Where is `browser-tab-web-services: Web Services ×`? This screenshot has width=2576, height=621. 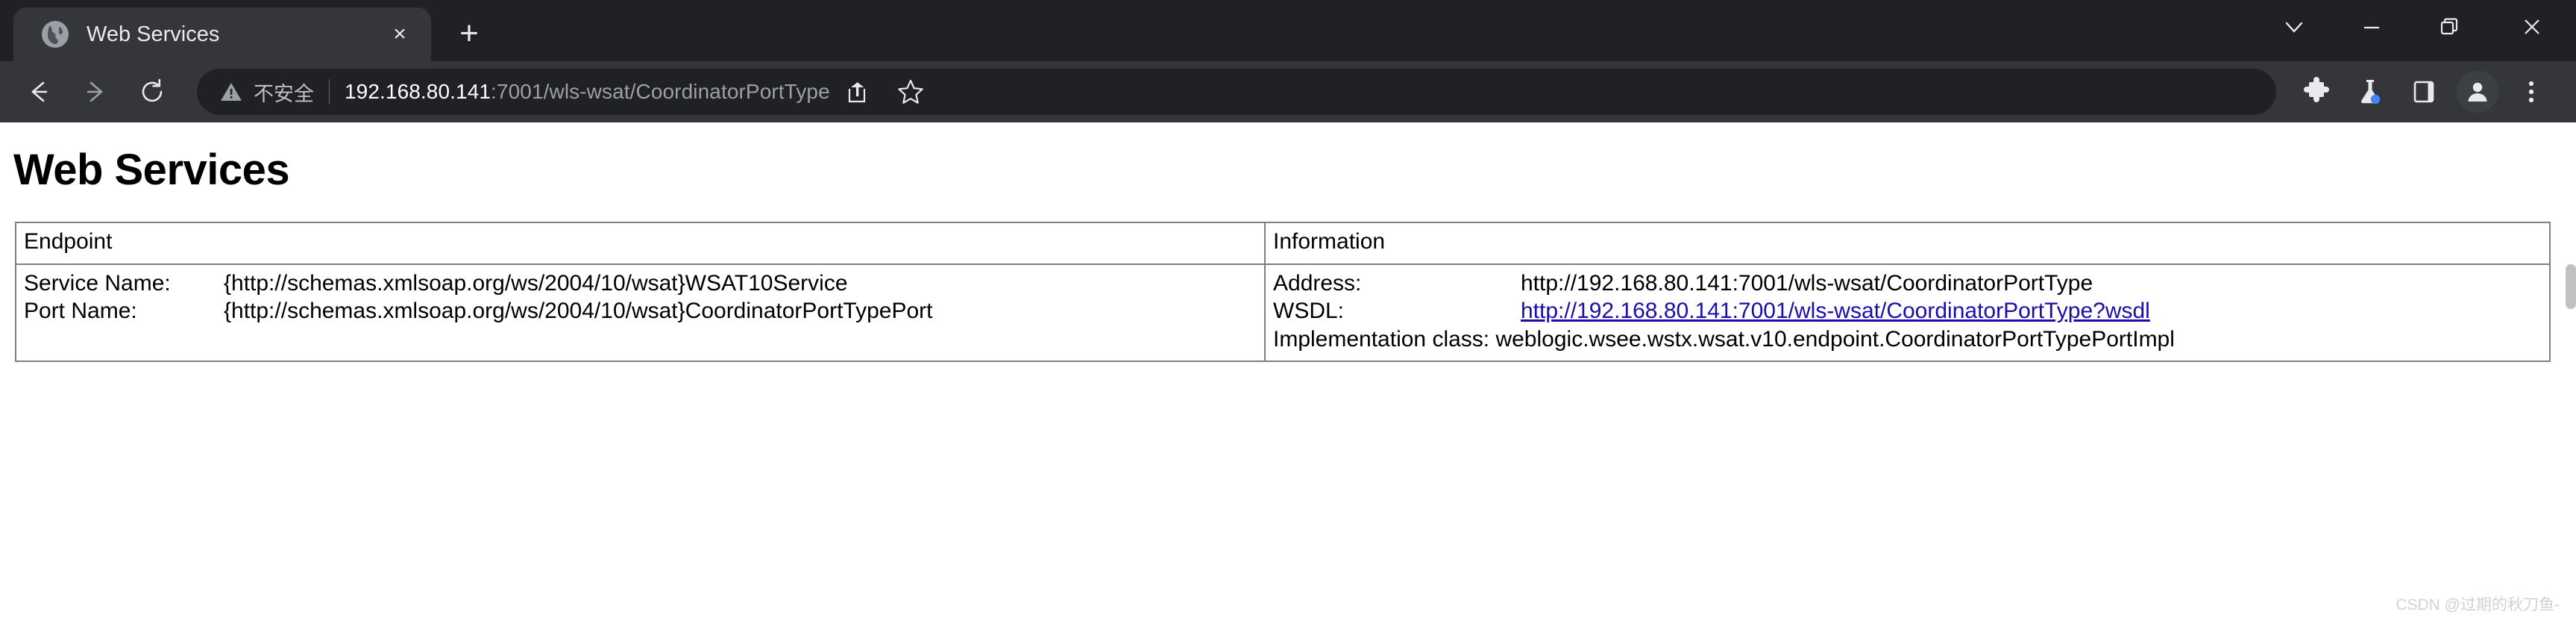
browser-tab-web-services: Web Services × is located at coordinates (222, 34).